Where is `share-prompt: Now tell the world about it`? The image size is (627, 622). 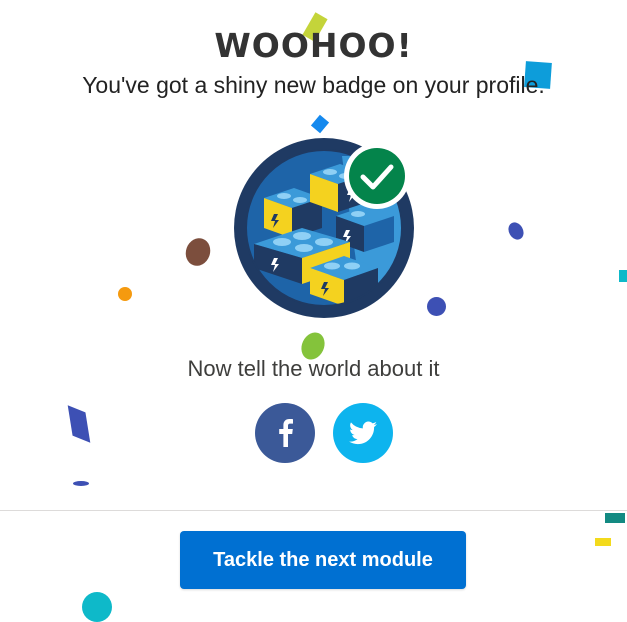 share-prompt: Now tell the world about it is located at coordinates (313, 368).